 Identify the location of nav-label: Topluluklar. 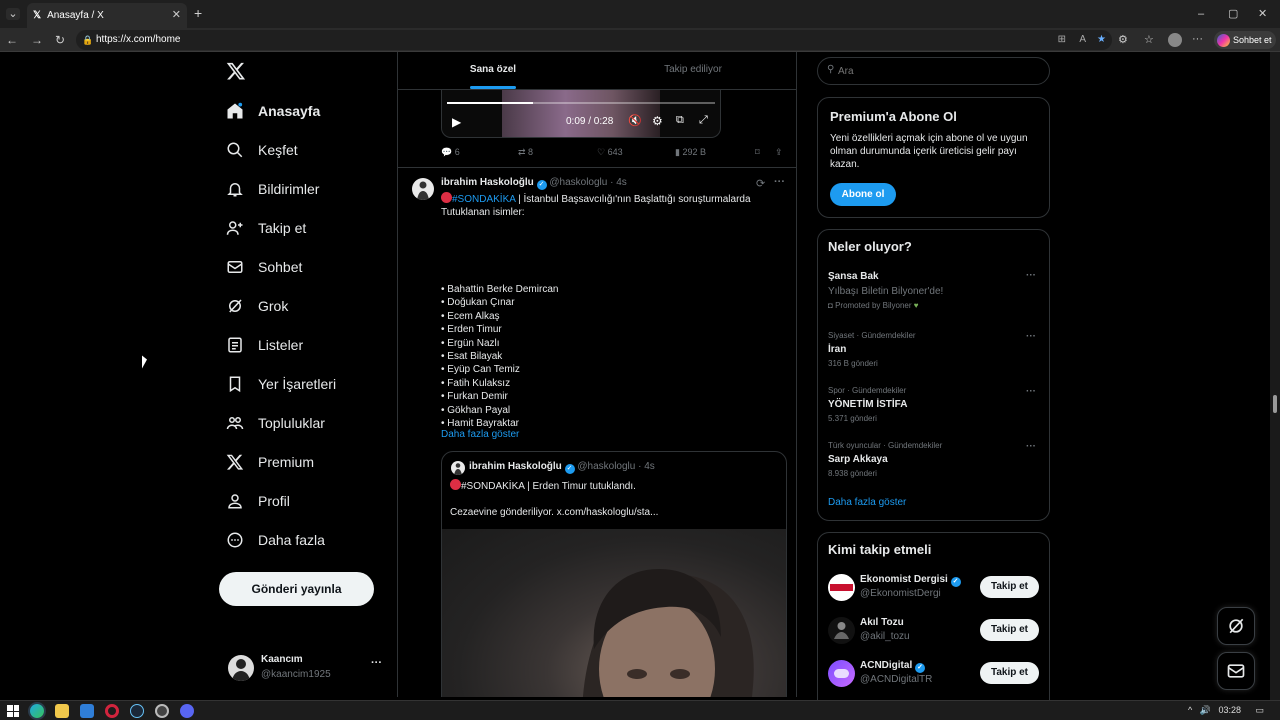
(291, 423).